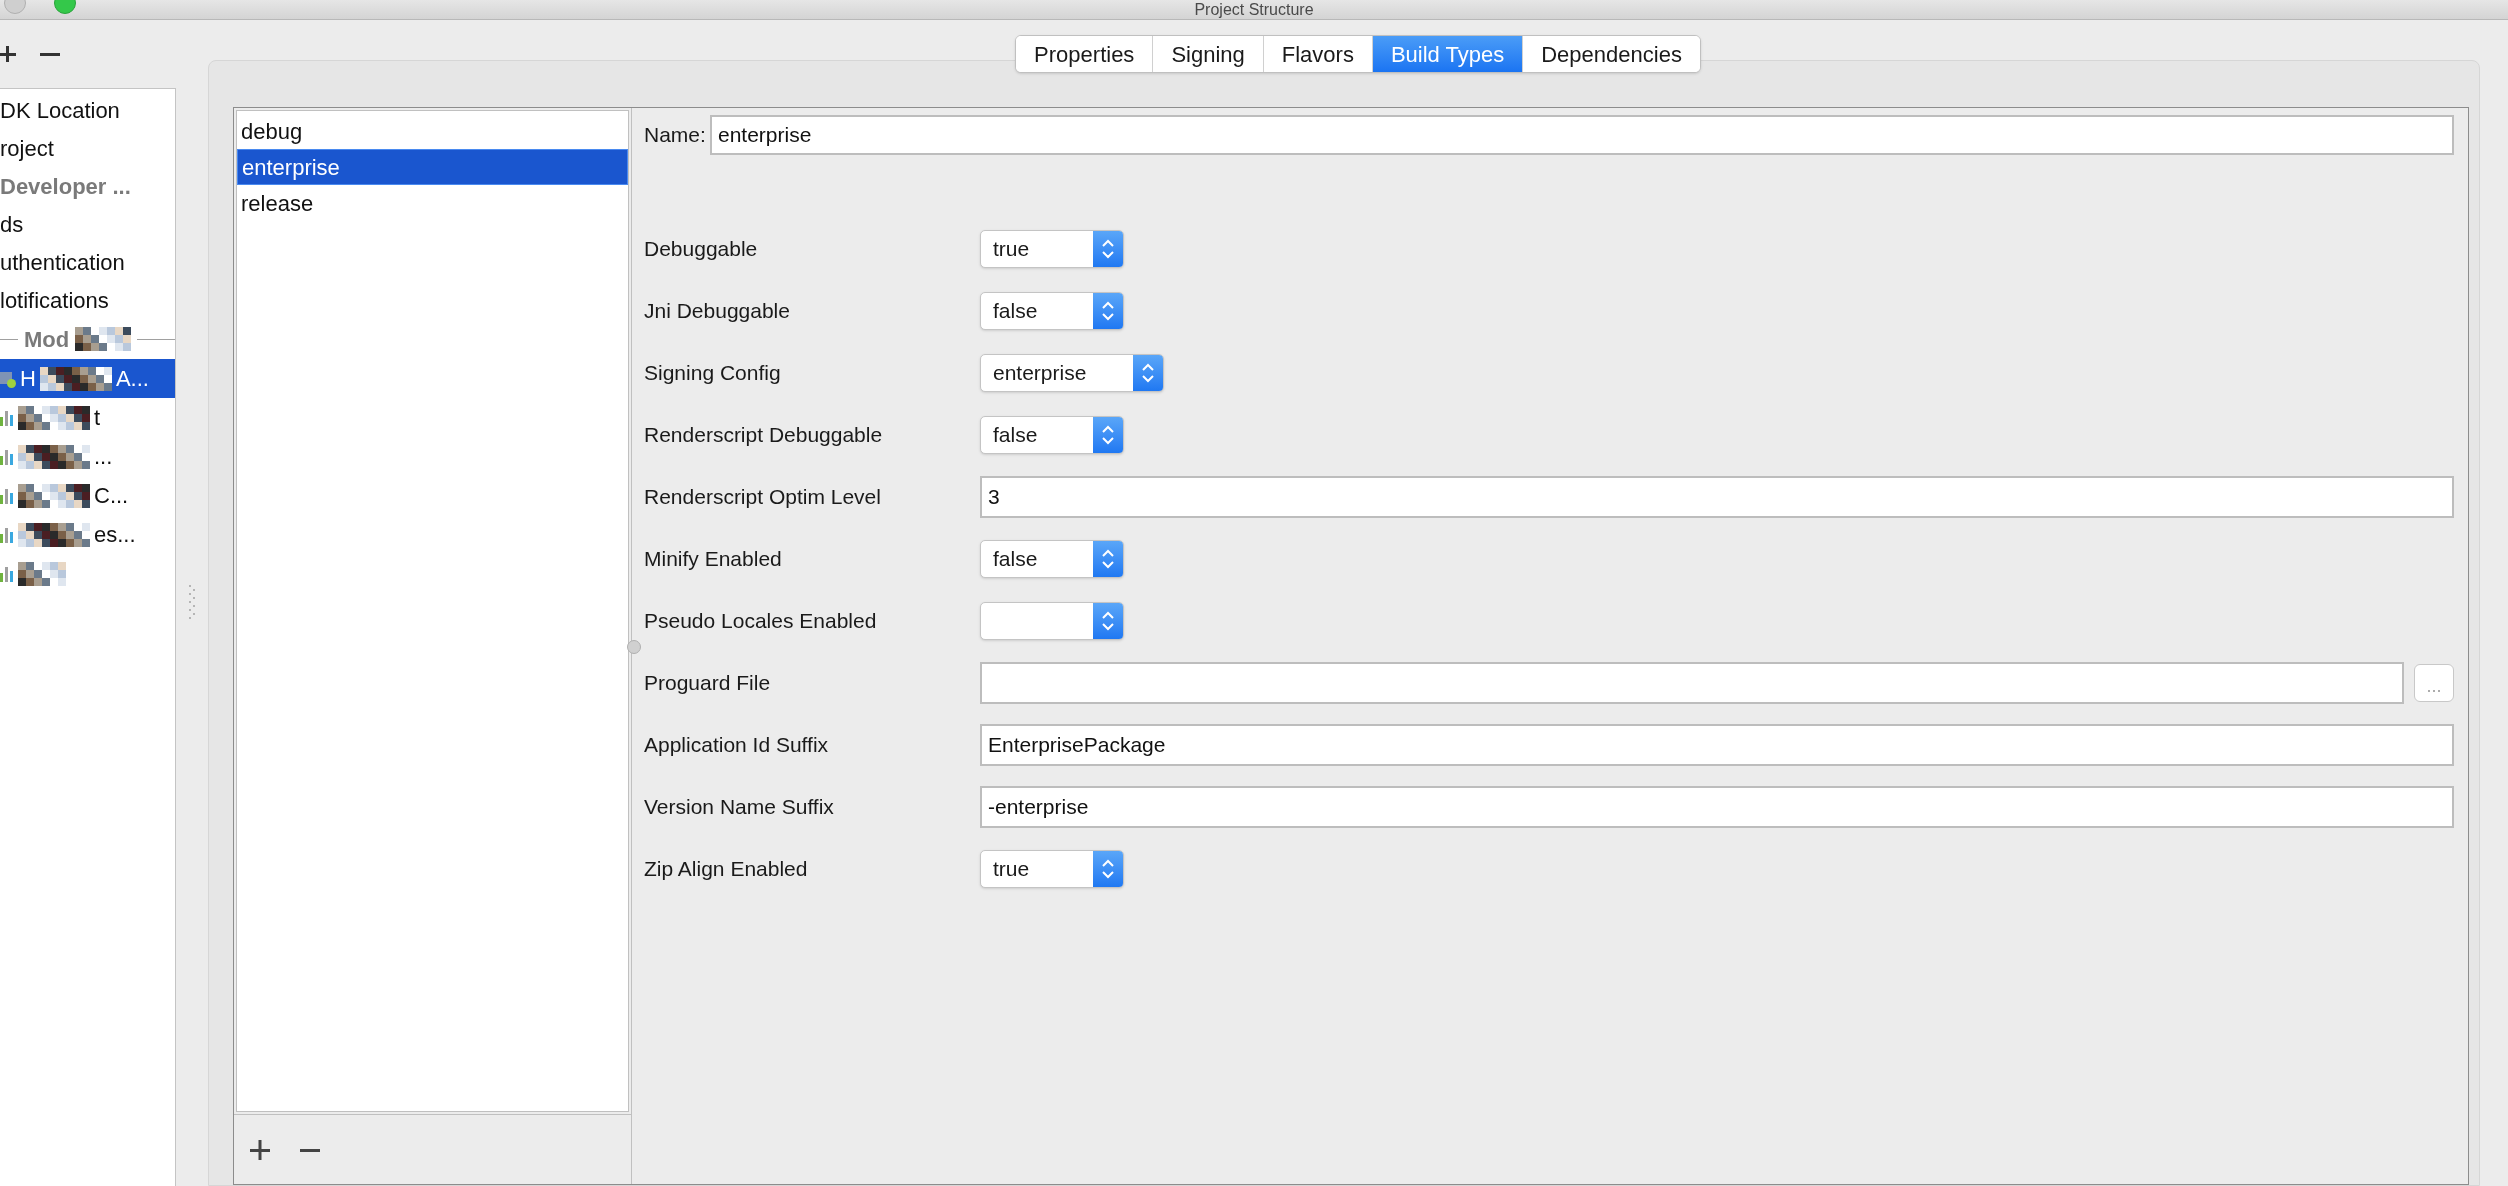 The height and width of the screenshot is (1186, 2508). I want to click on field-label: Name:, so click(675, 135).